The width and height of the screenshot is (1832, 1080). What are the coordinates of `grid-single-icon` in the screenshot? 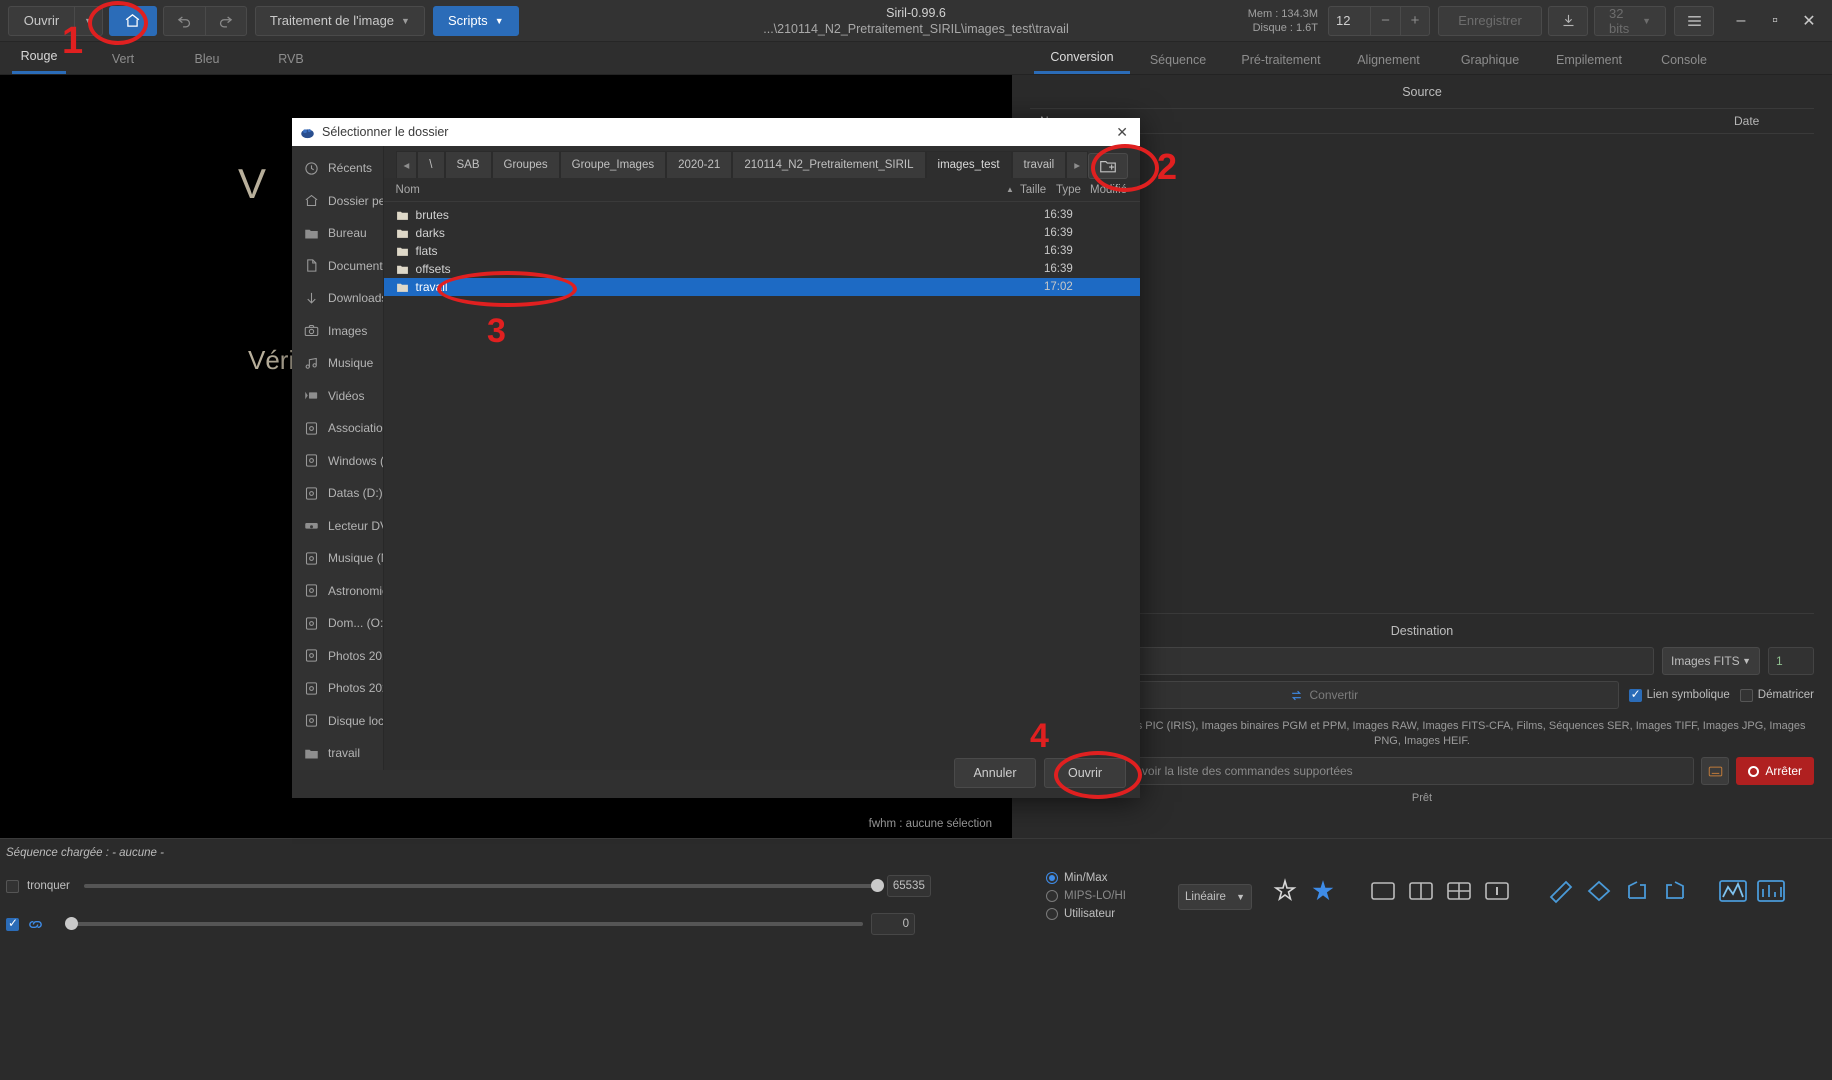 It's located at (1383, 891).